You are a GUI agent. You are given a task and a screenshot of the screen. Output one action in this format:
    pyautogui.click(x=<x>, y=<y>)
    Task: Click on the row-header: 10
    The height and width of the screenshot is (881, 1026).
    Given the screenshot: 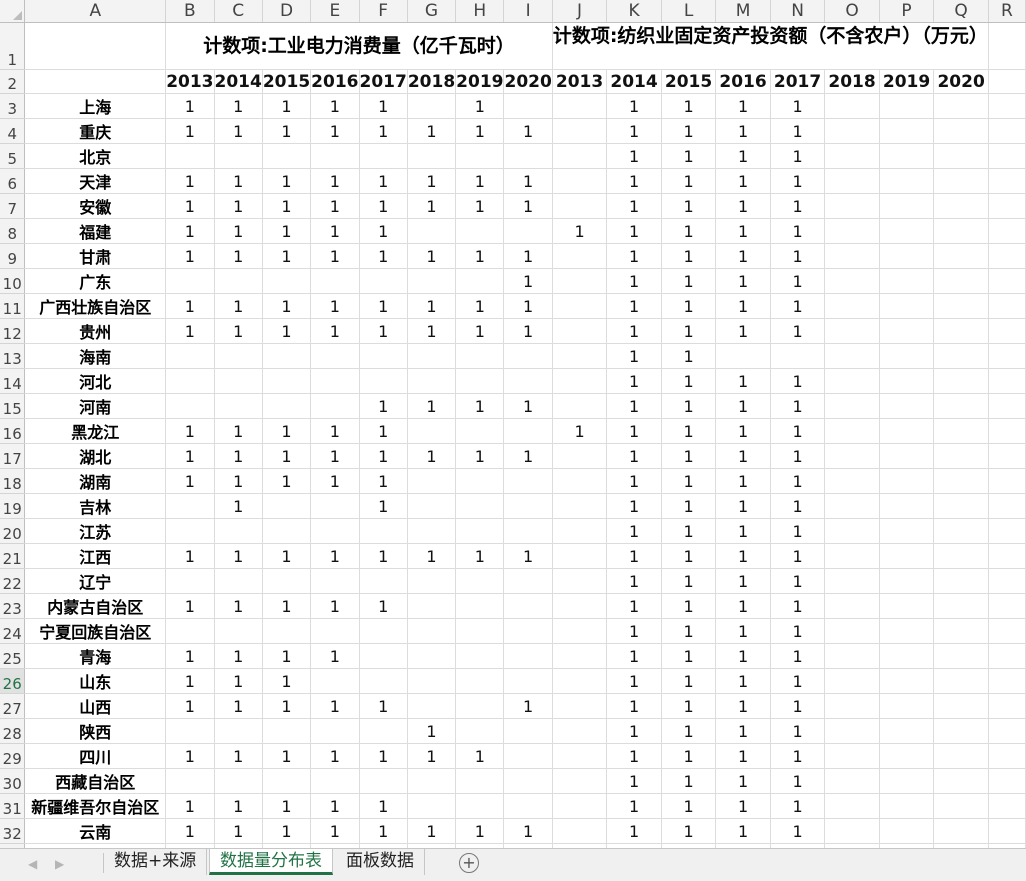 What is the action you would take?
    pyautogui.click(x=13, y=281)
    